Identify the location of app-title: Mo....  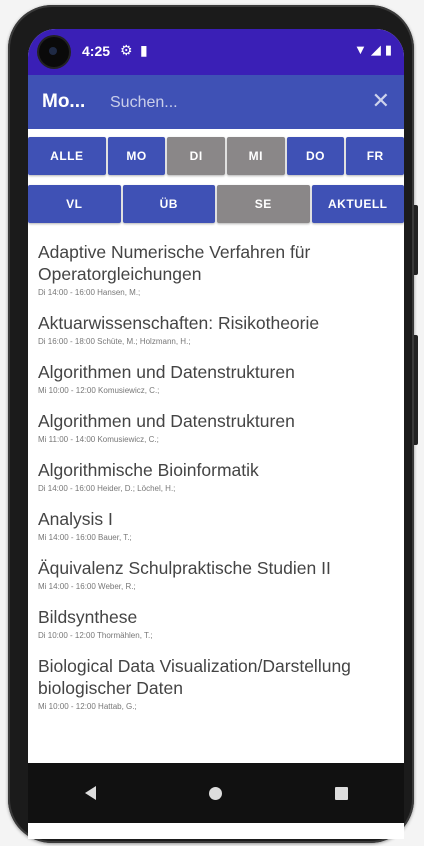
(64, 101).